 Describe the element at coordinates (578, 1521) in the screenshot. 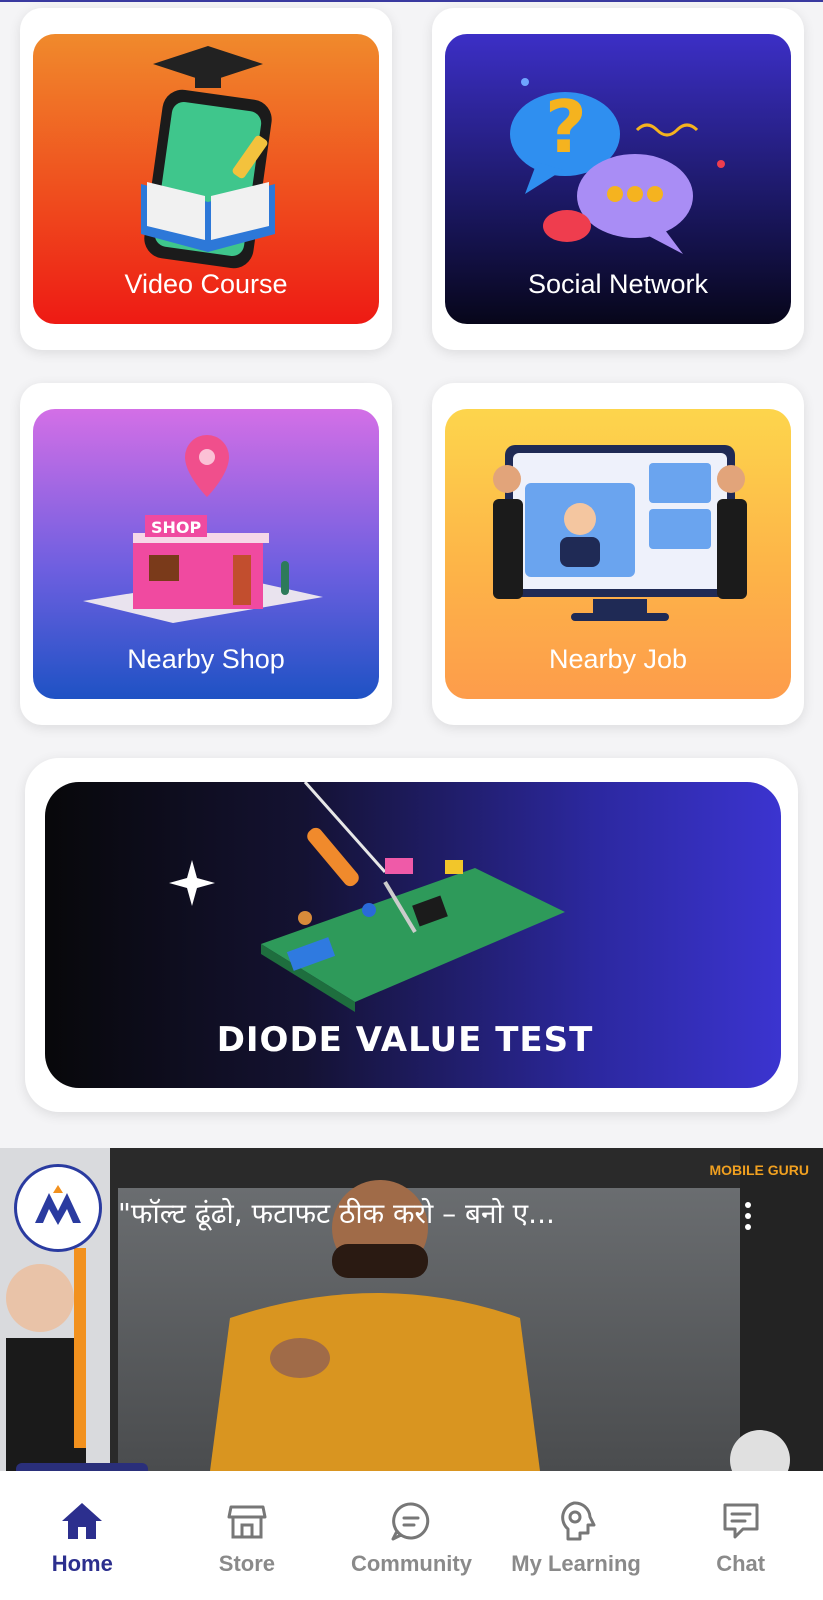

I see `head-bulb-icon` at that location.